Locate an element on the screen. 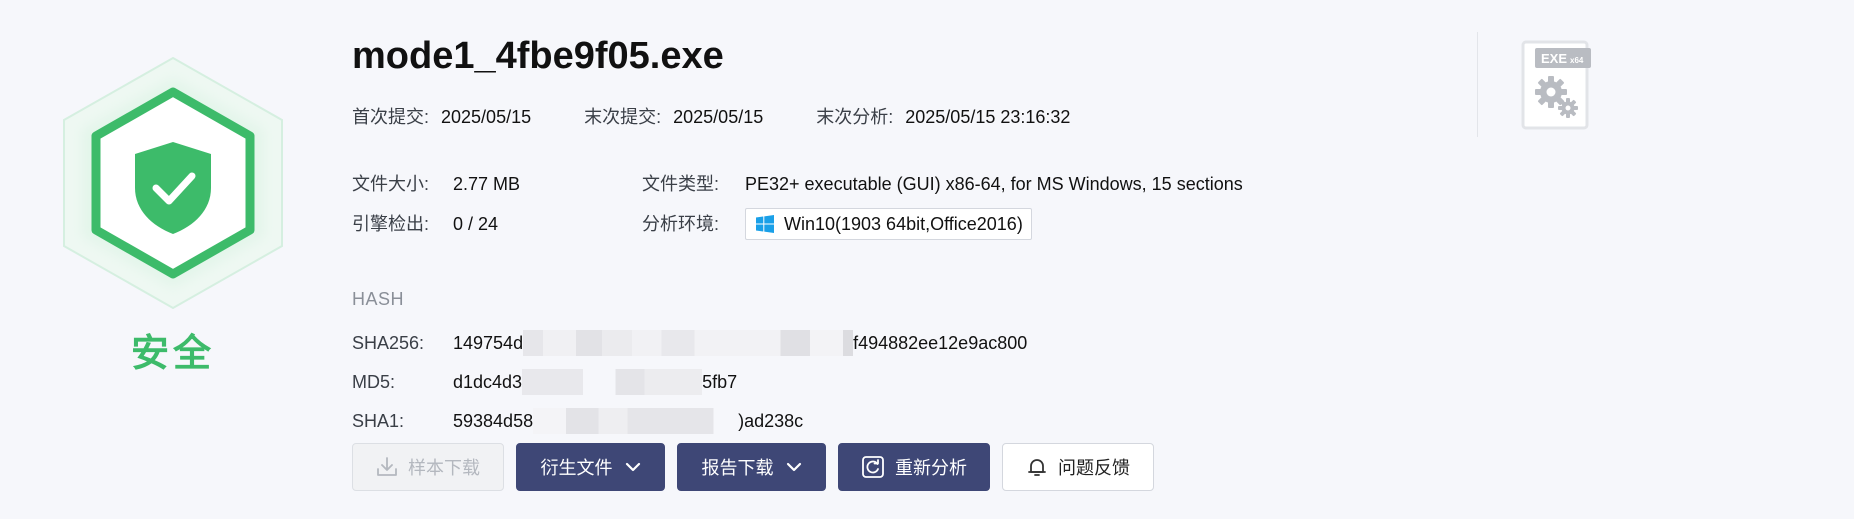  md5-value: d1dc4d3 5fb7 is located at coordinates (595, 382).